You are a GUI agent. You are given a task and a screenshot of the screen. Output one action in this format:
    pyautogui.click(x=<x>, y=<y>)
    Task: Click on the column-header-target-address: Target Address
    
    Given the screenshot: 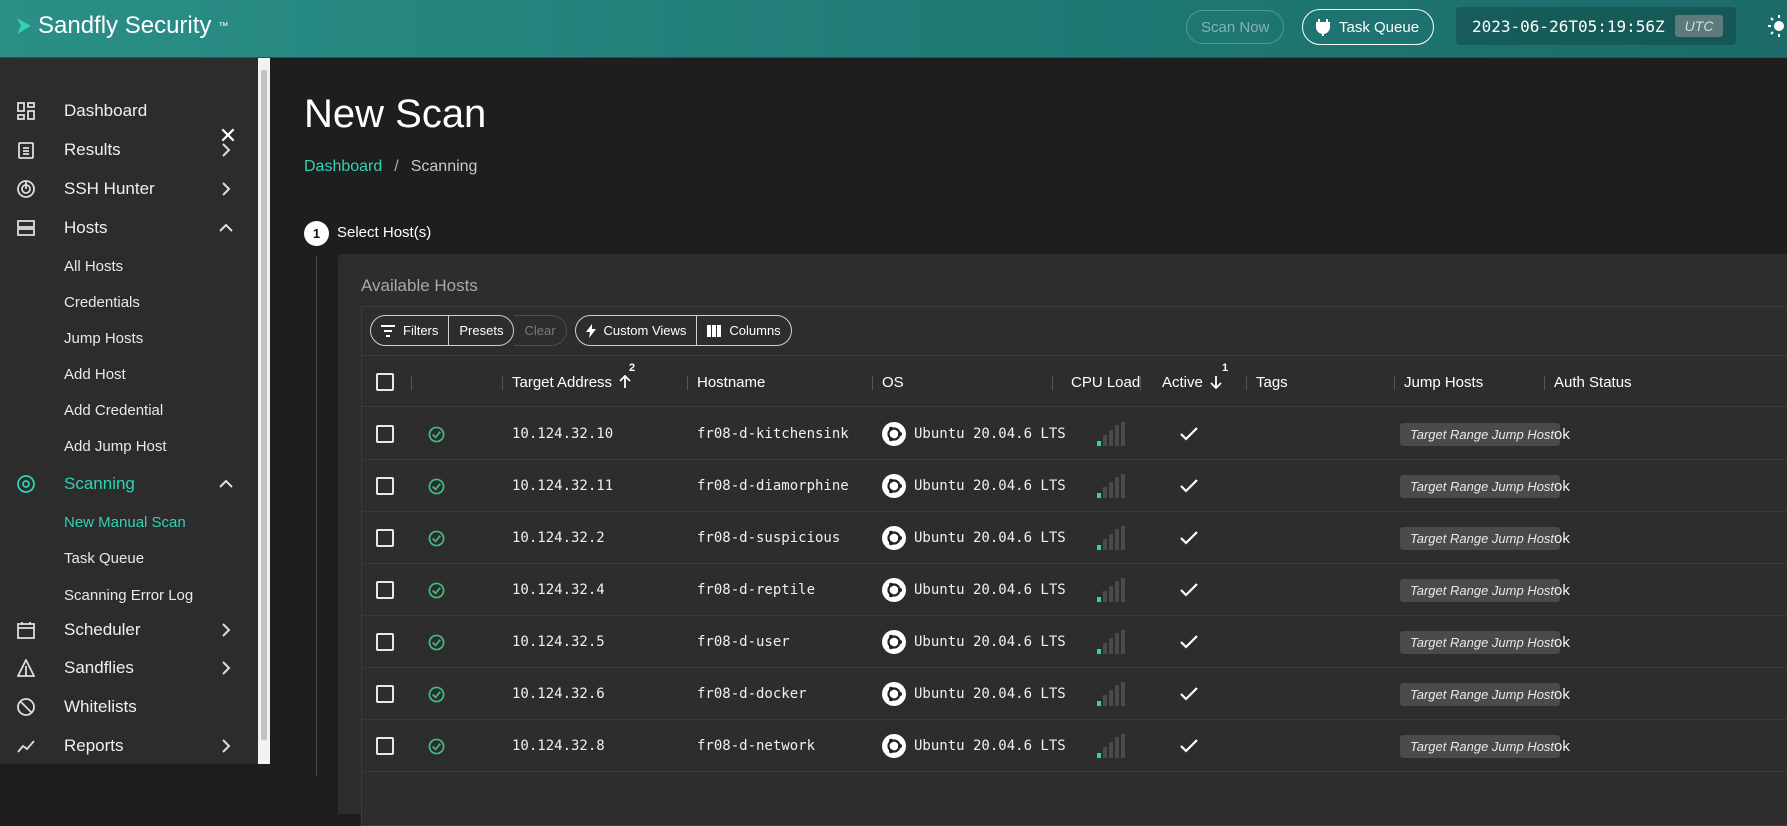 What is the action you would take?
    pyautogui.click(x=572, y=382)
    